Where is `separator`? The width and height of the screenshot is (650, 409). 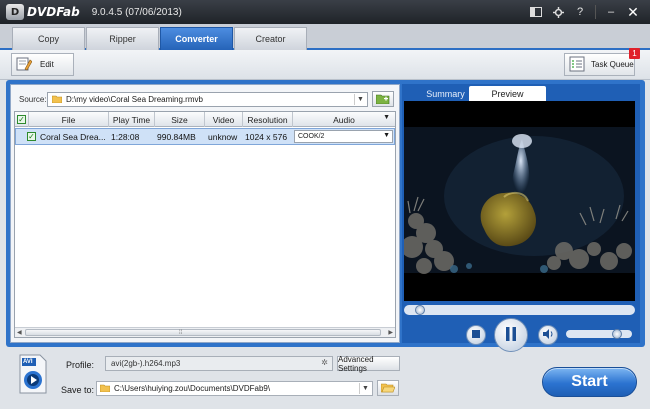
separator is located at coordinates (595, 12).